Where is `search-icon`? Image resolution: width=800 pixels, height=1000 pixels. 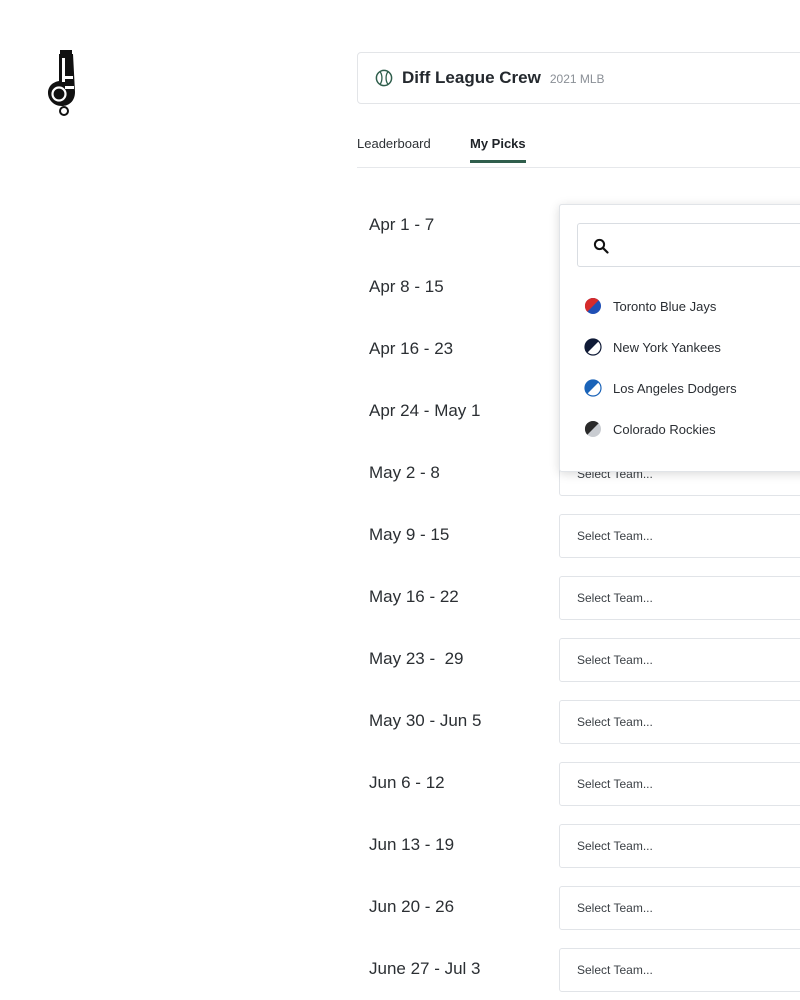 search-icon is located at coordinates (601, 246).